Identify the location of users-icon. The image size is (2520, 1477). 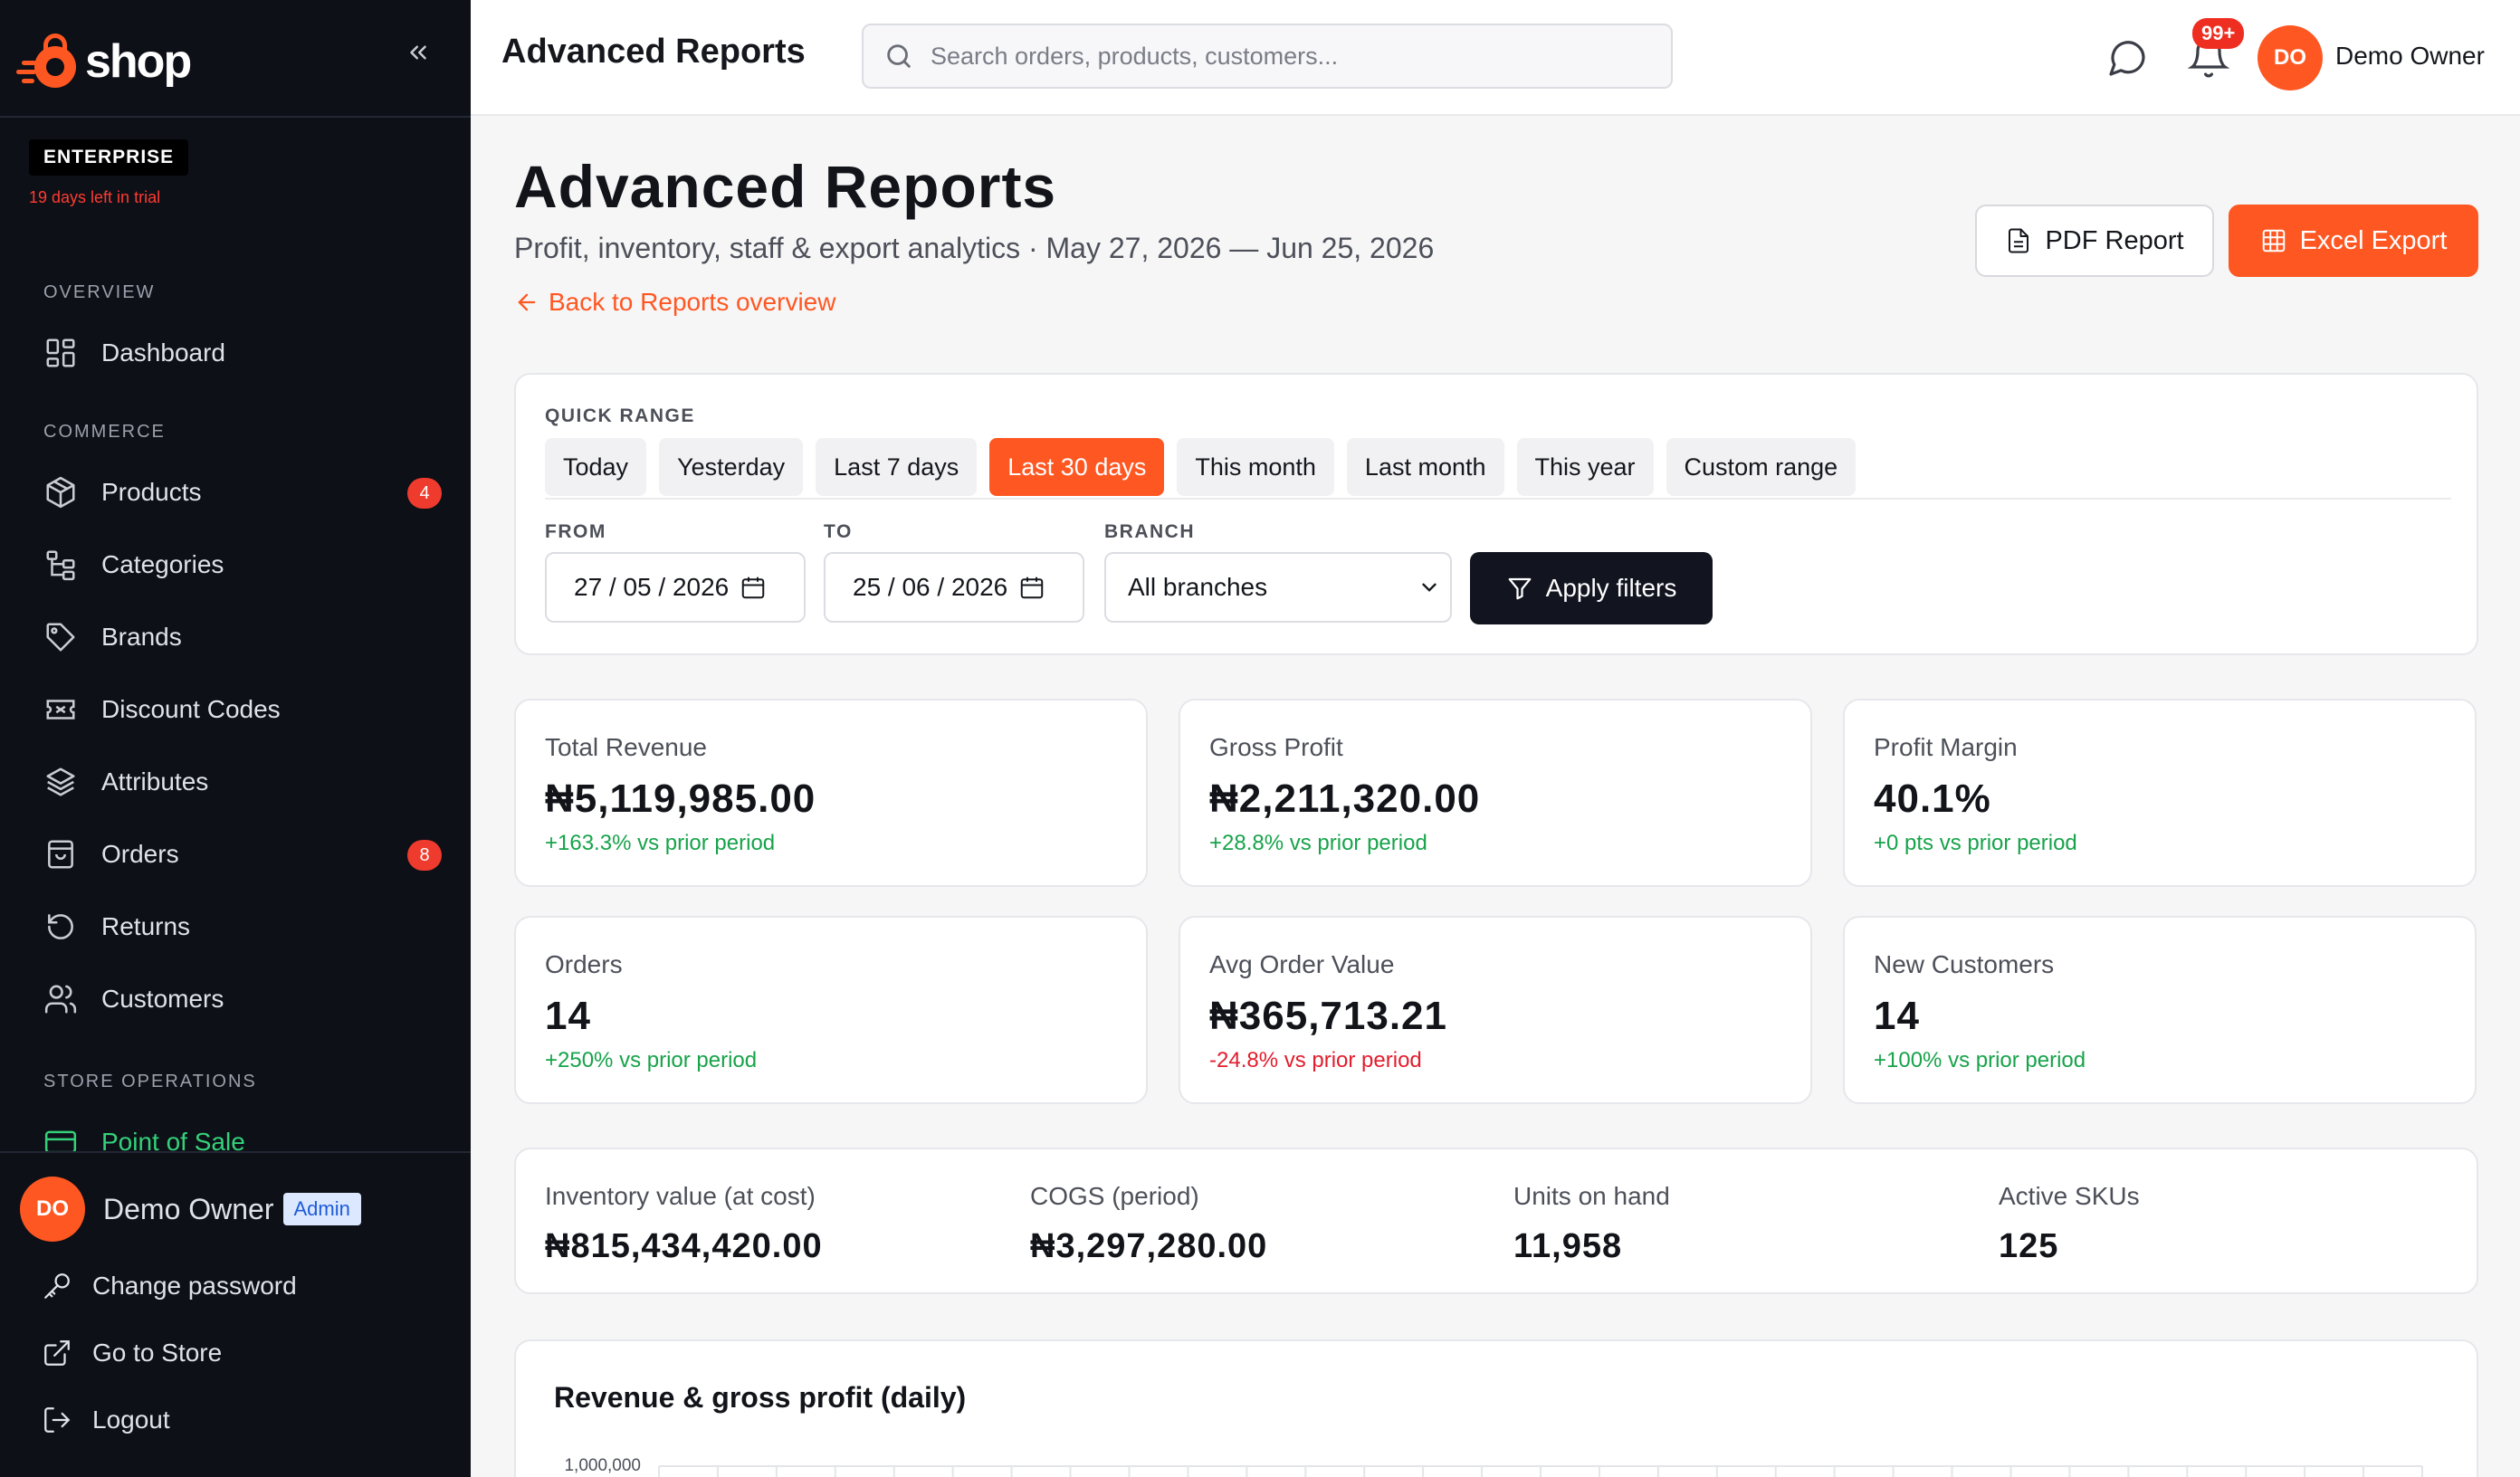
(61, 999).